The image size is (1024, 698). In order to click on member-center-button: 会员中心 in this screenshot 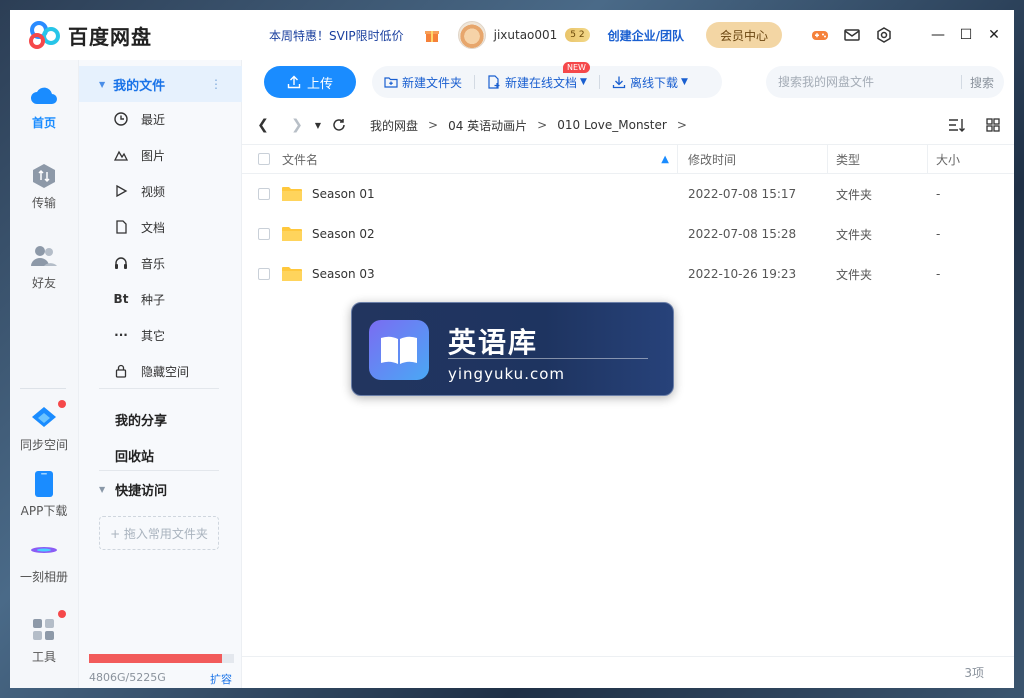, I will do `click(744, 35)`.